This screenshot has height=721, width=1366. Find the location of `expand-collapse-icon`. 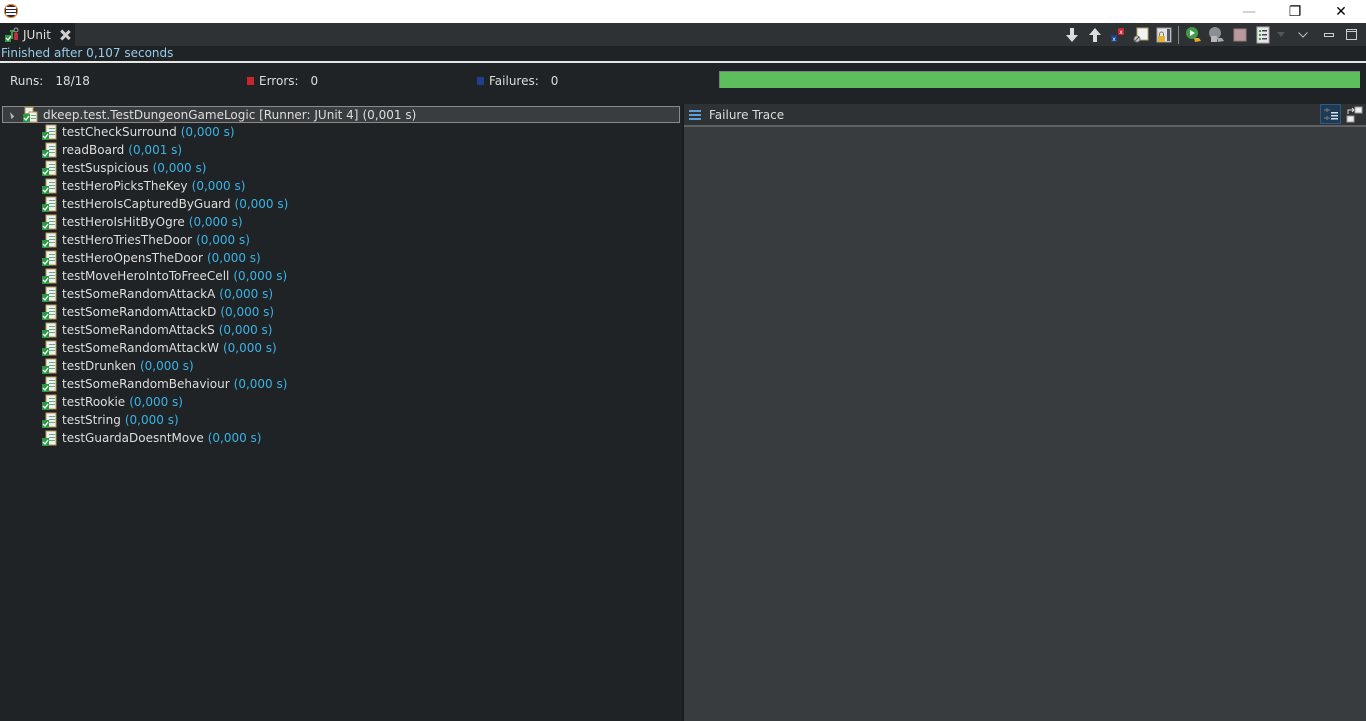

expand-collapse-icon is located at coordinates (11, 115).